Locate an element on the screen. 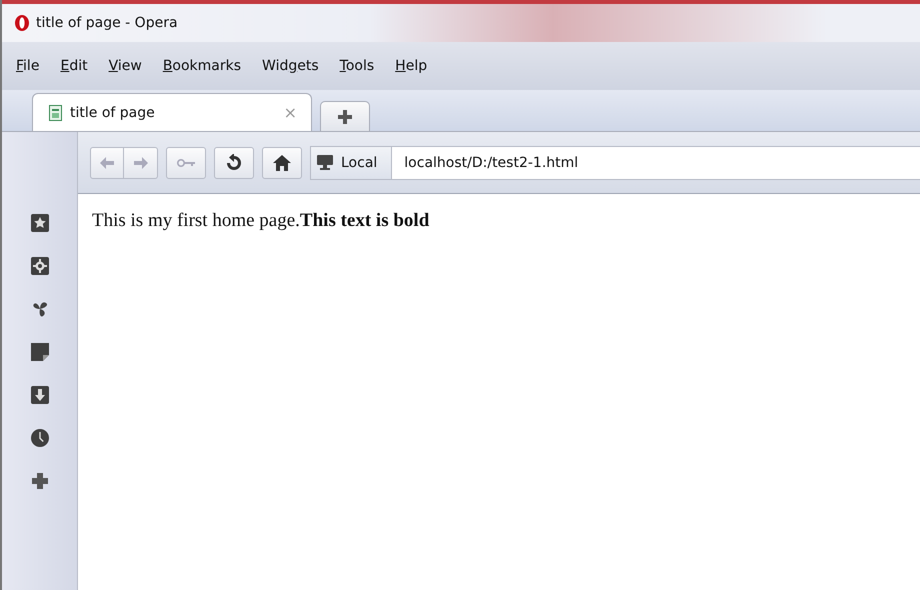 Image resolution: width=920 pixels, height=590 pixels. url-text: localhost/D:/test2-1.html is located at coordinates (490, 162).